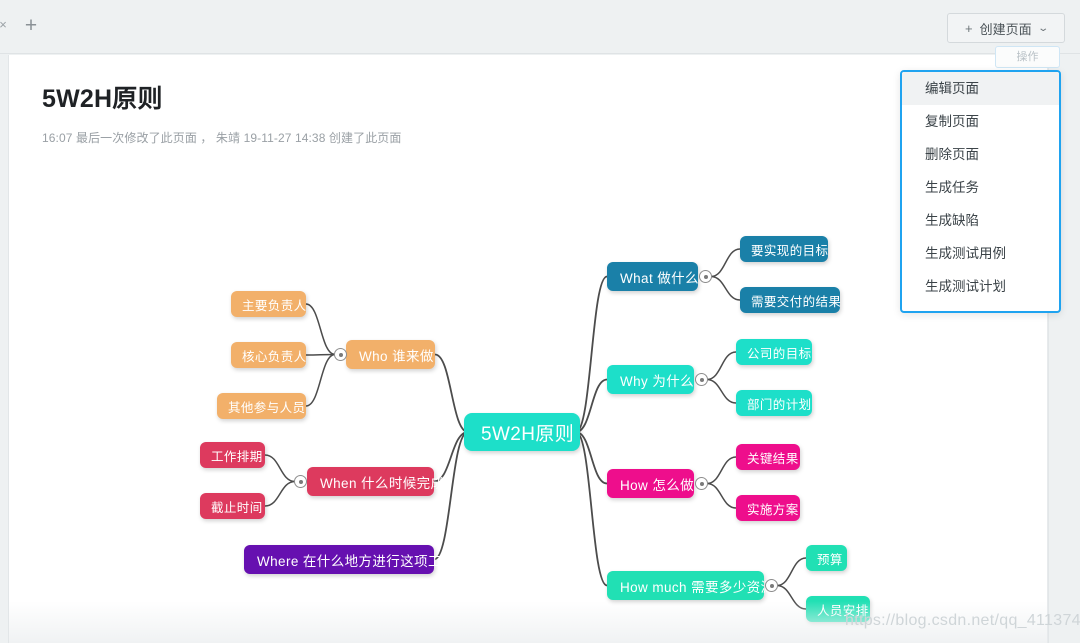 This screenshot has width=1080, height=643. What do you see at coordinates (826, 558) in the screenshot?
I see `mindmap-leaf-howmuch-0: 预算` at bounding box center [826, 558].